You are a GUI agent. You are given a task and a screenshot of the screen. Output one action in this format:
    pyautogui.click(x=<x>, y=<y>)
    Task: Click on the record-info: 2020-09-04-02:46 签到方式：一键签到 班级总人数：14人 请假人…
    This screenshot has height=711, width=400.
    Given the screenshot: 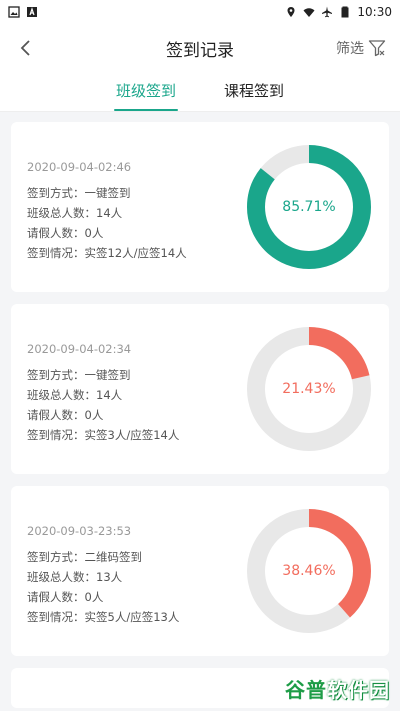 What is the action you would take?
    pyautogui.click(x=107, y=210)
    